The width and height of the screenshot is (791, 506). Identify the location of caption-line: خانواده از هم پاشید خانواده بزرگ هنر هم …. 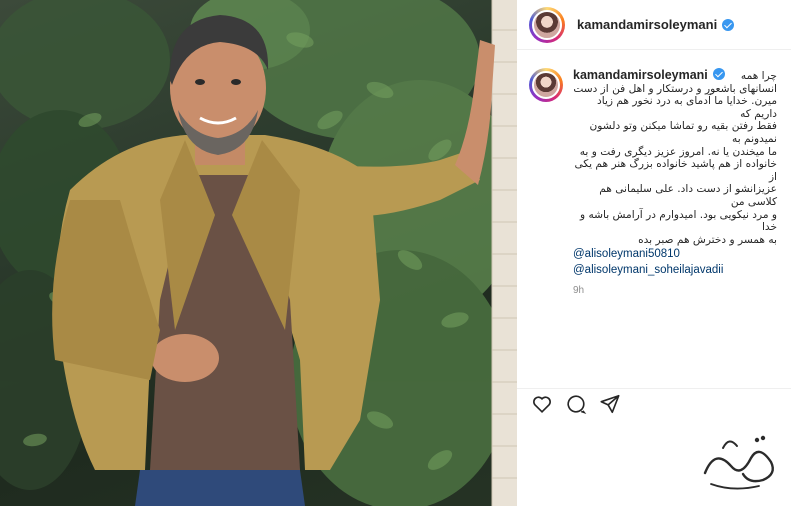
(675, 170).